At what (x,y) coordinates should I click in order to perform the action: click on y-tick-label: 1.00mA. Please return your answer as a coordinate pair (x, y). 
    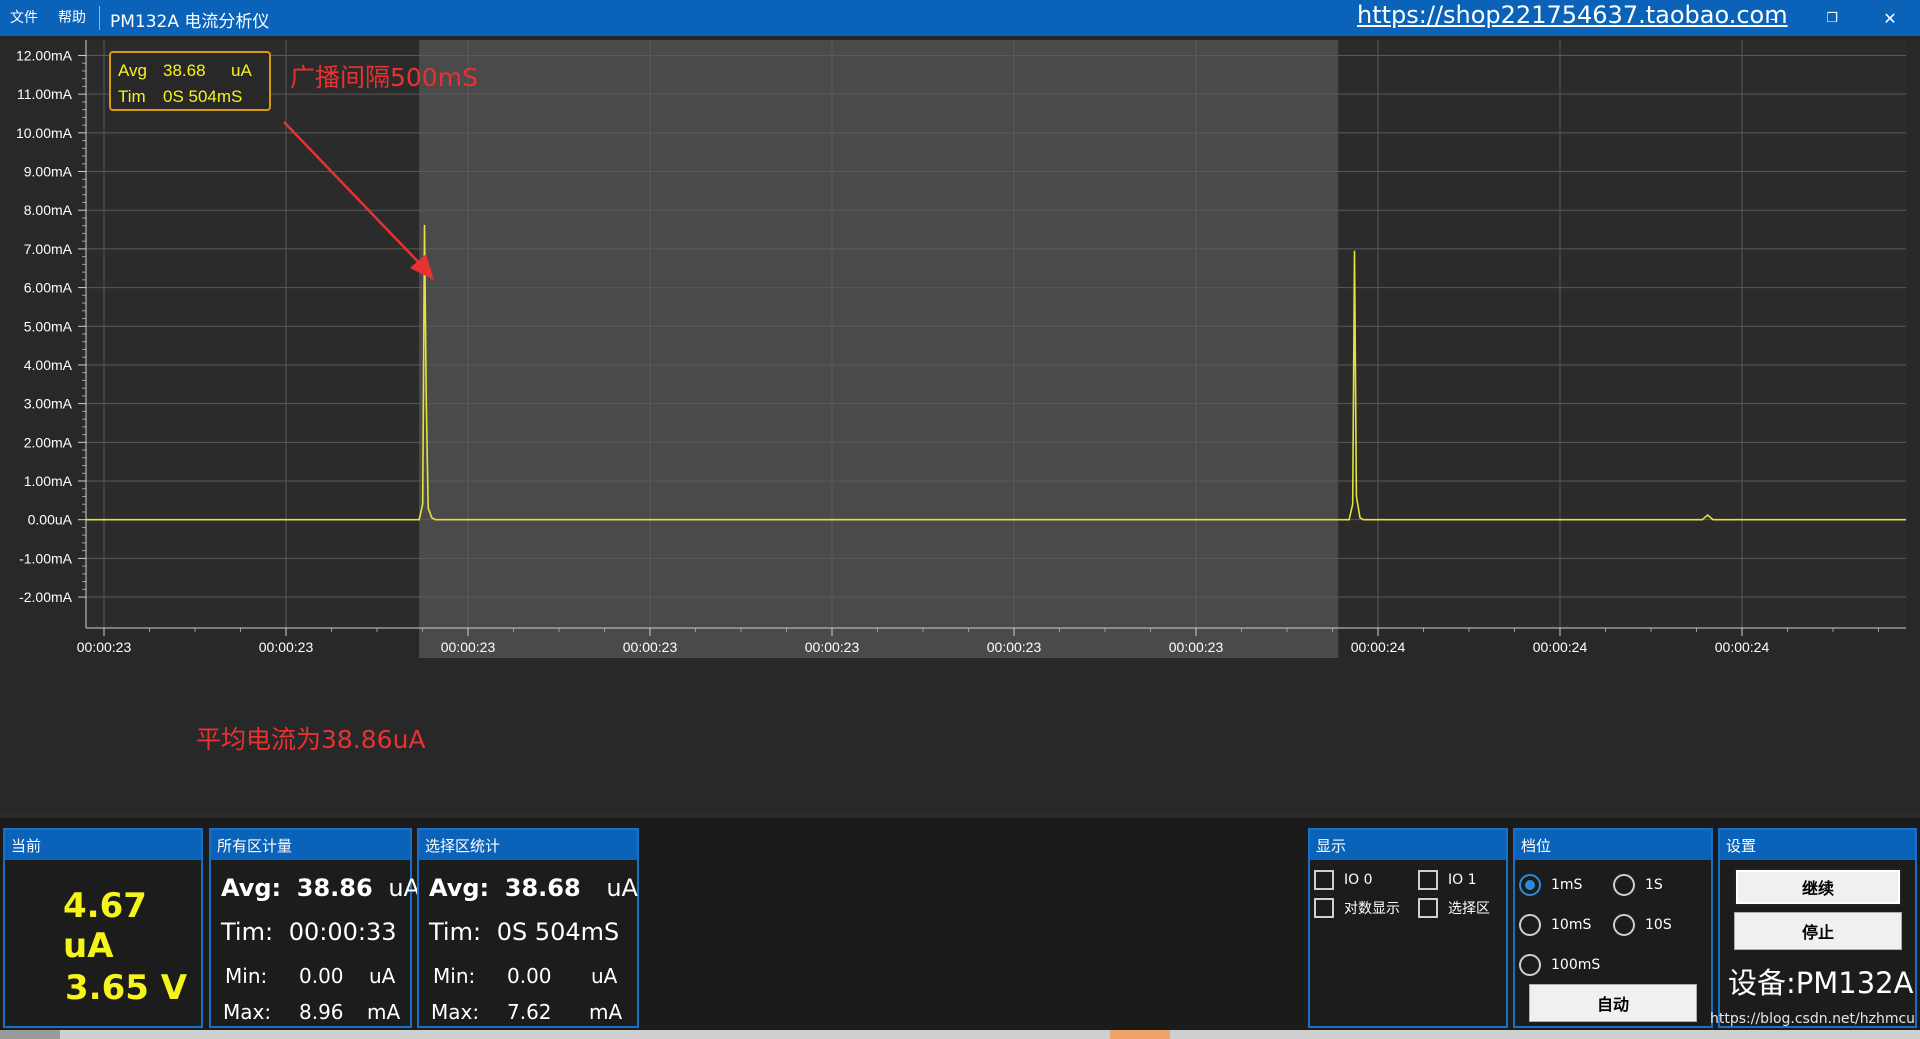
    Looking at the image, I should click on (48, 481).